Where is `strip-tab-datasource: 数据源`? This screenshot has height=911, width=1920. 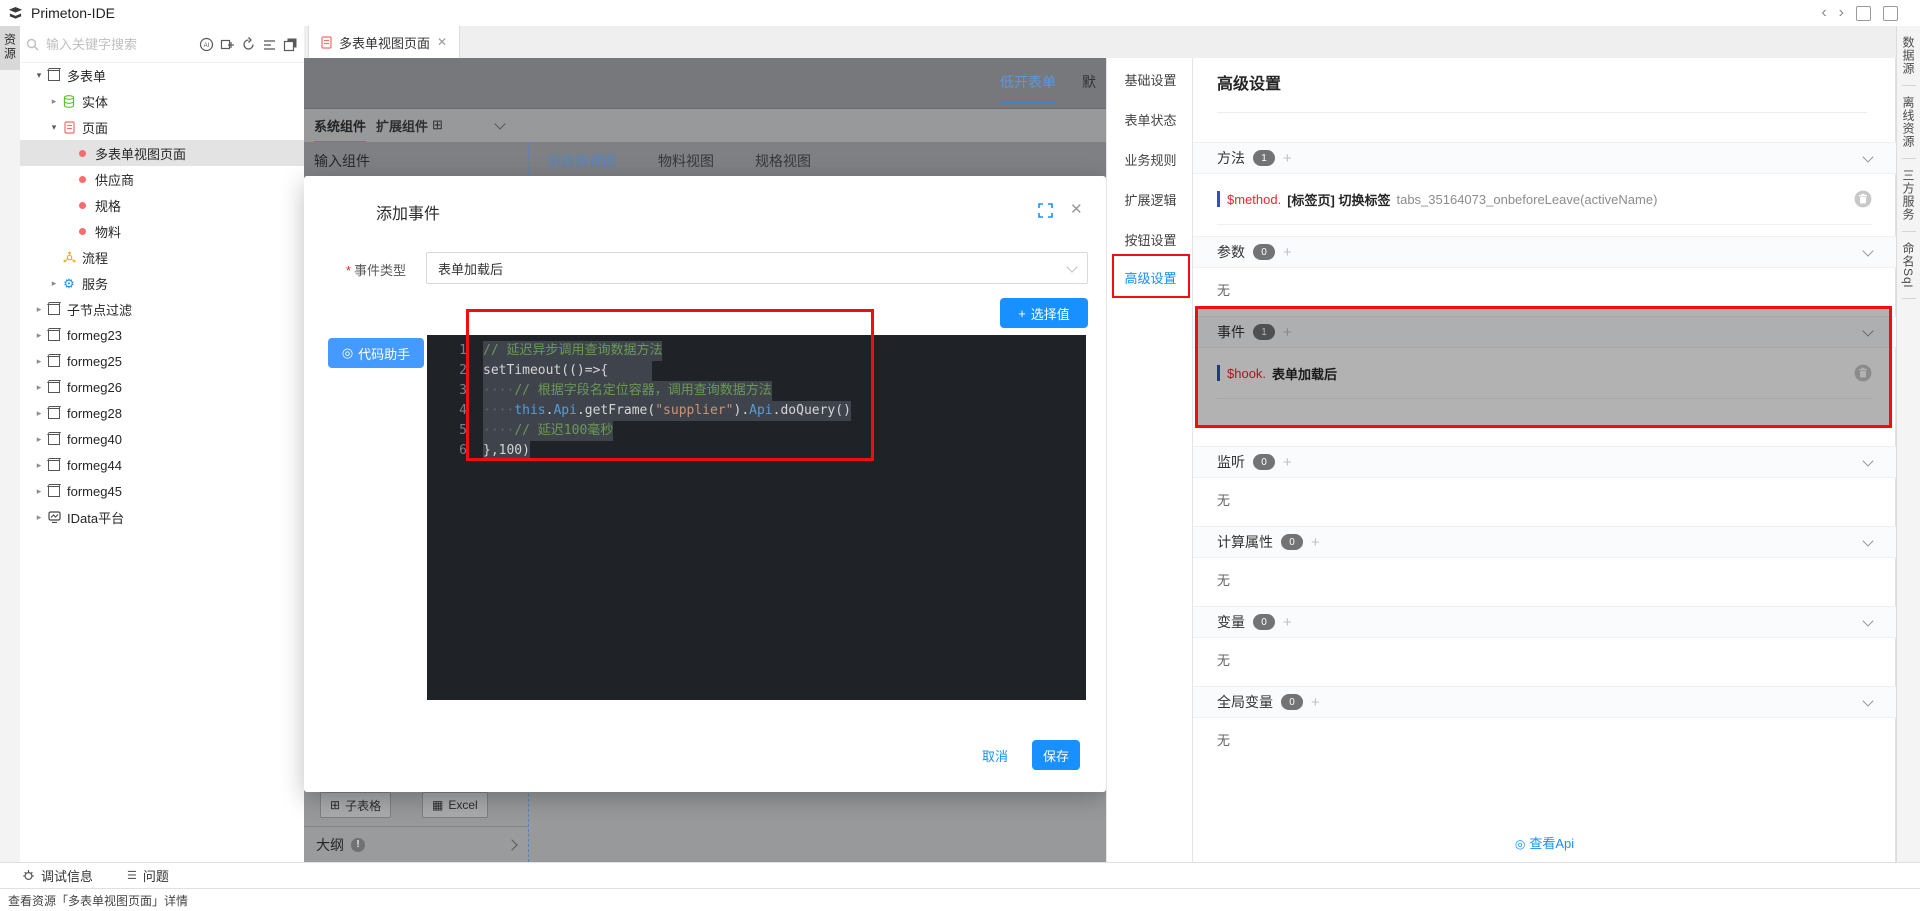 strip-tab-datasource: 数据源 is located at coordinates (1908, 55).